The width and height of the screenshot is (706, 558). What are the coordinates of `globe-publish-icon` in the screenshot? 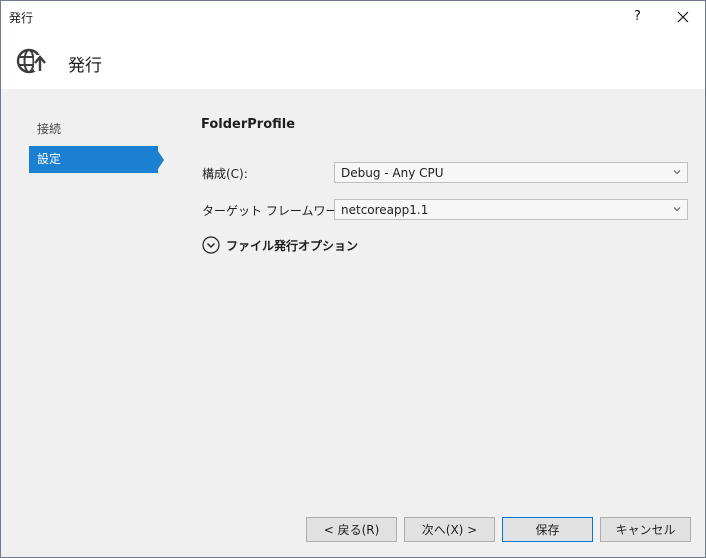 It's located at (31, 61).